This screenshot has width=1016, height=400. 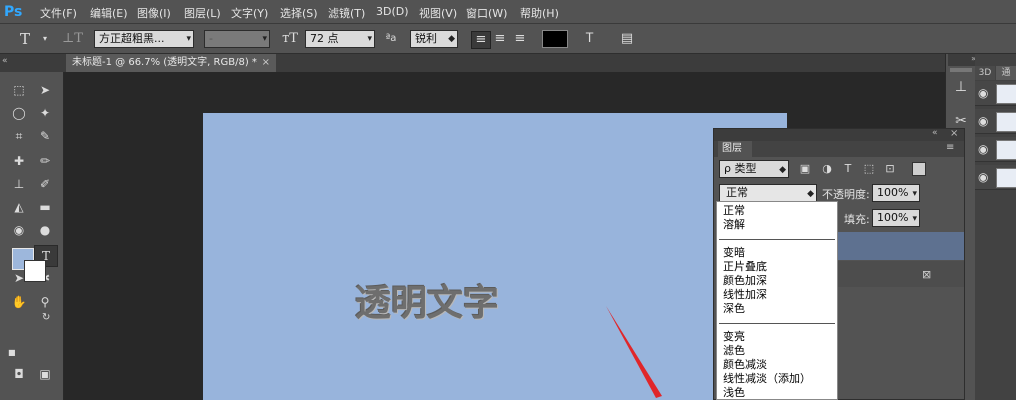 I want to click on marquee-tool-icon: ⬚, so click(x=19, y=90).